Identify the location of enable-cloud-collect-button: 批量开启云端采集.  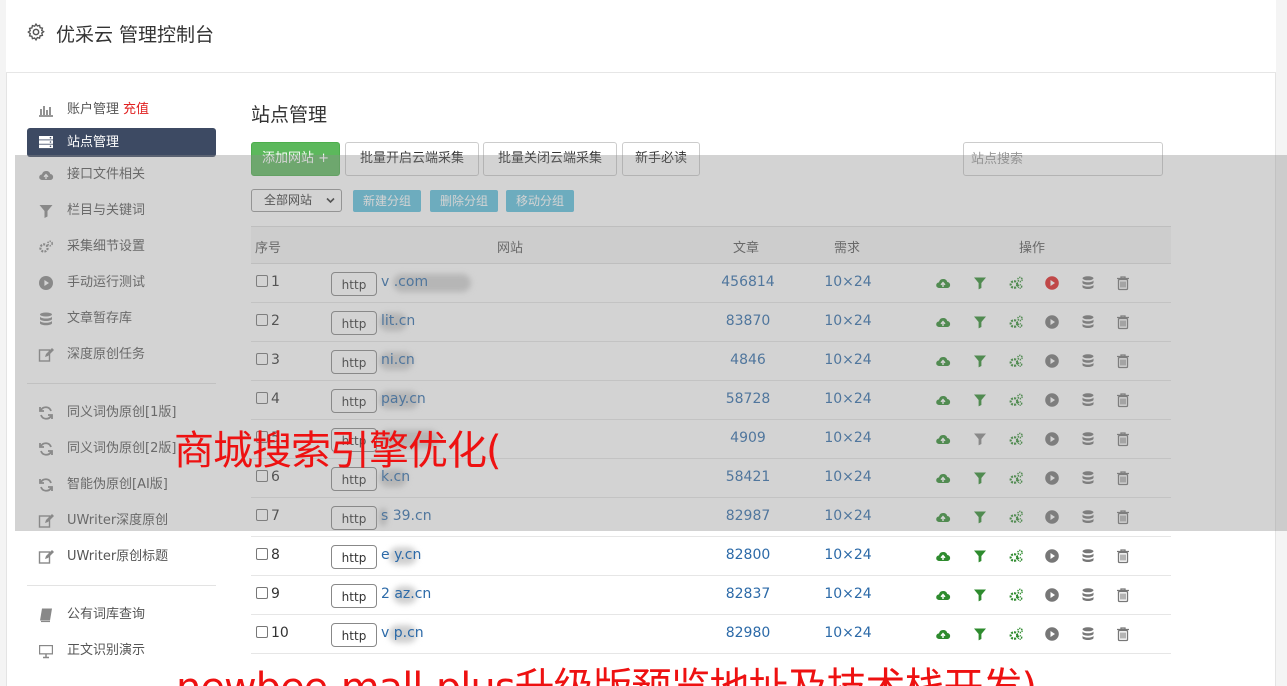
(412, 159).